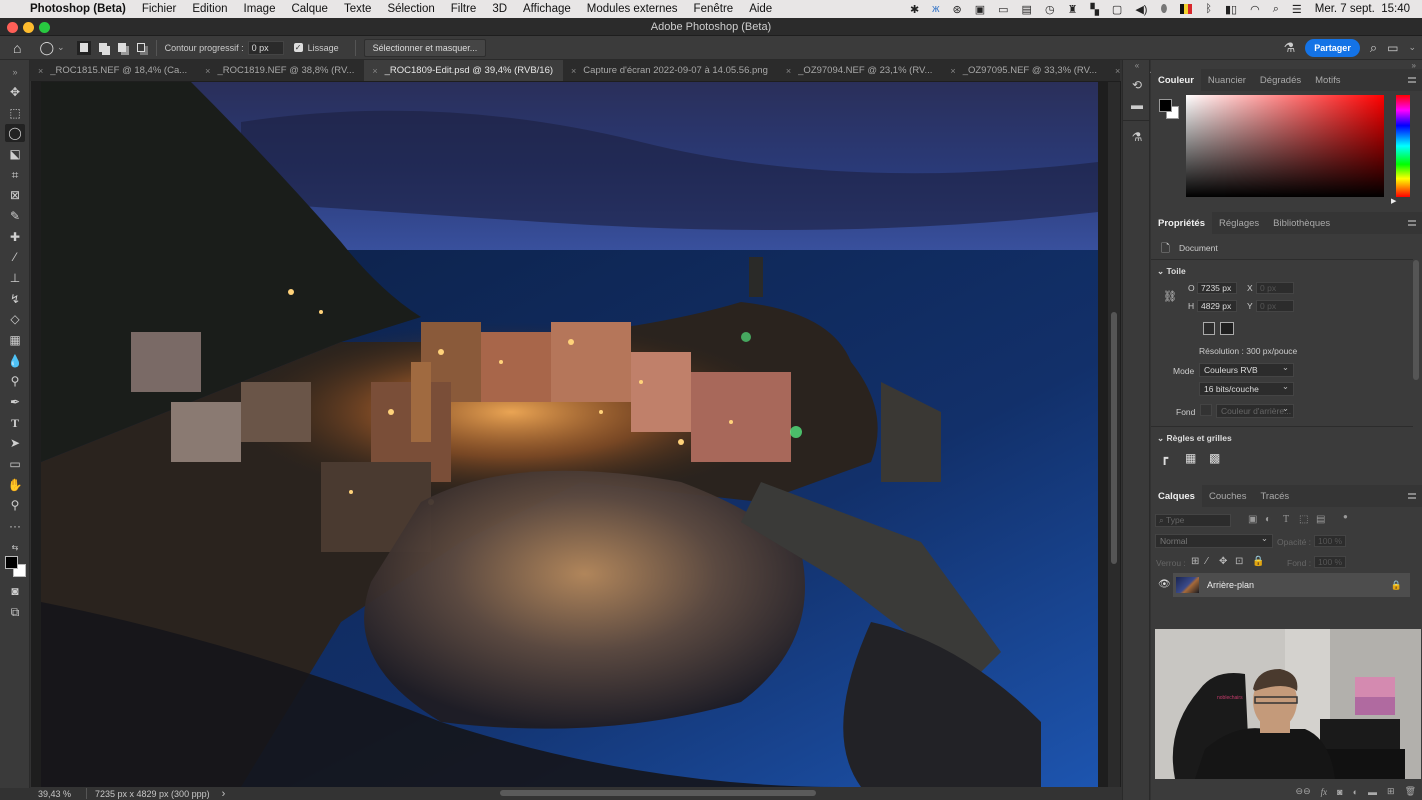 The image size is (1422, 800). I want to click on tab-bibliotheques: Bibliothèques, so click(1301, 223).